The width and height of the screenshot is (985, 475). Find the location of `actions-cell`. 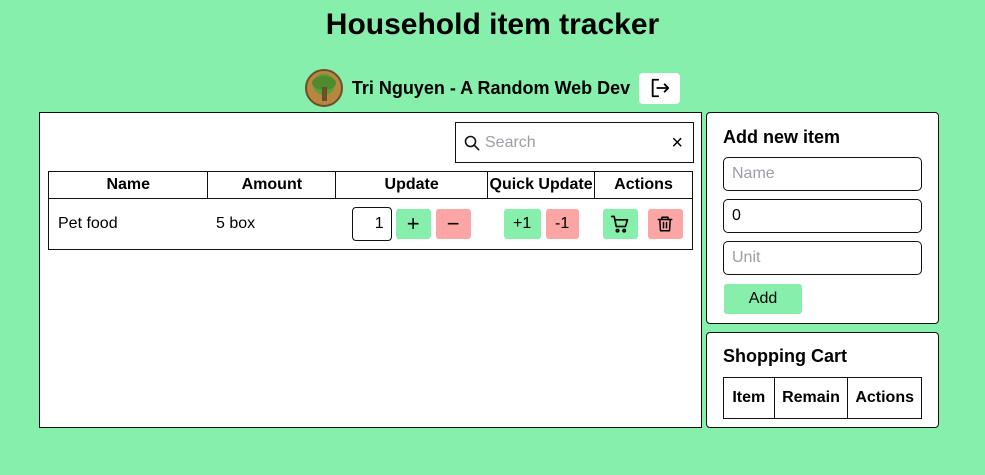

actions-cell is located at coordinates (643, 224).